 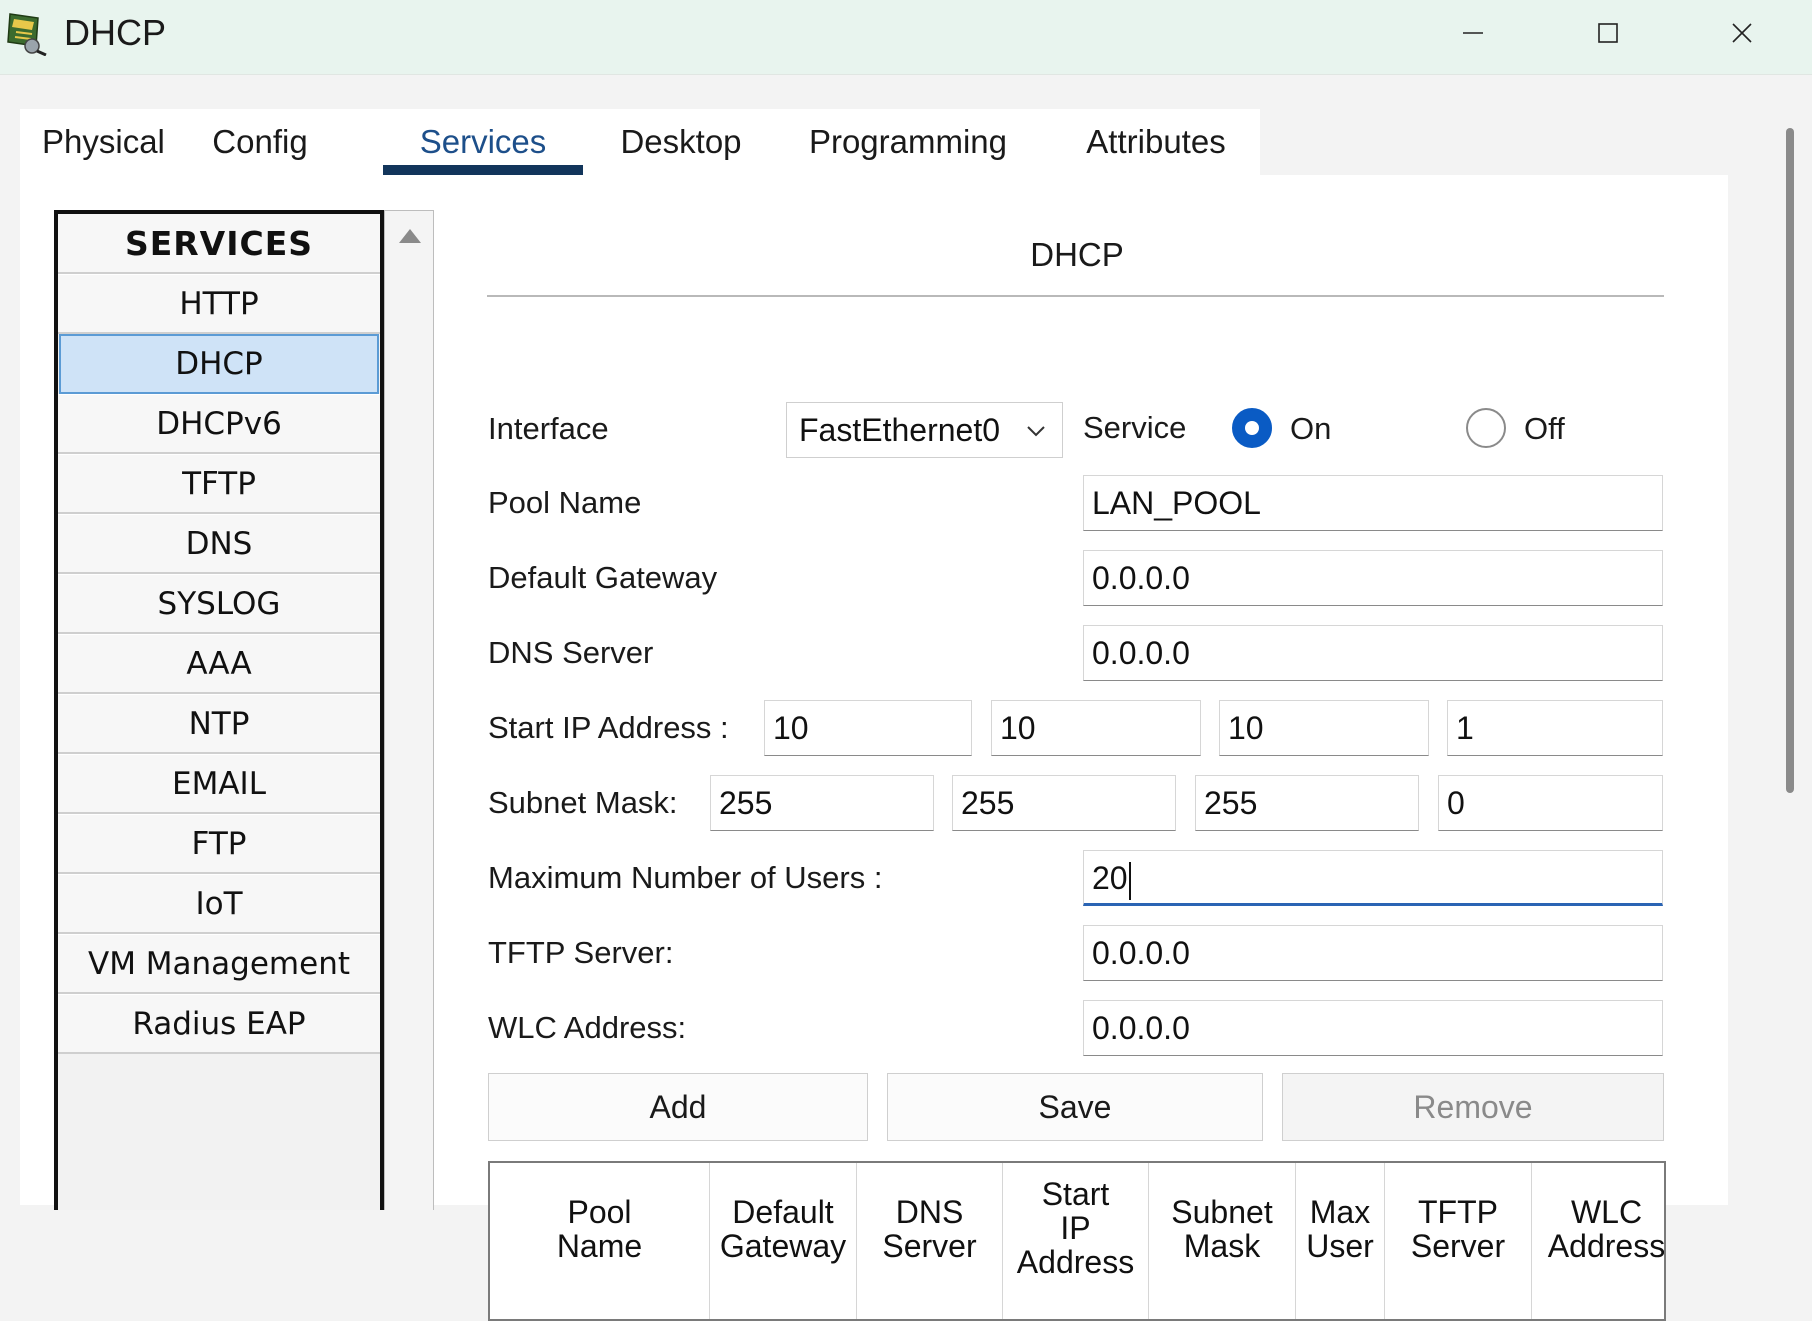 I want to click on service-item-dns: DNS, so click(x=219, y=544).